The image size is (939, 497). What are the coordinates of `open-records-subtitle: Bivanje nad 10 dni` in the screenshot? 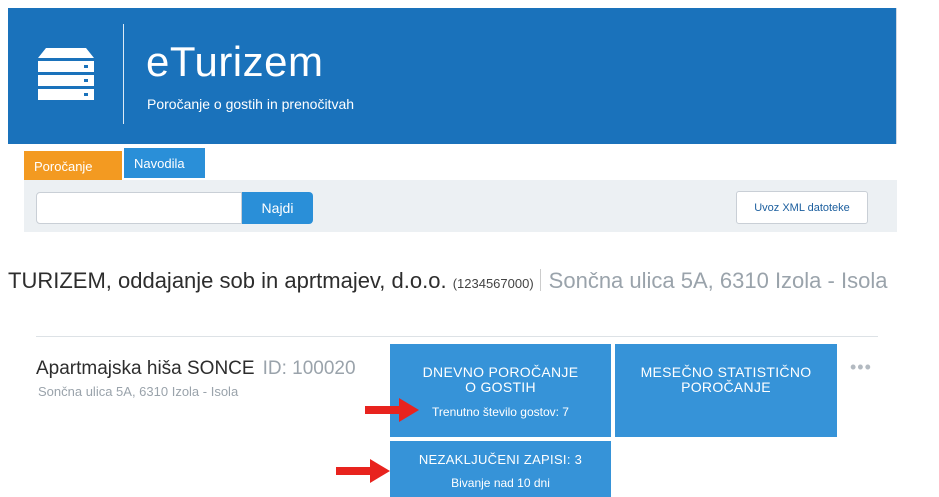 It's located at (500, 483).